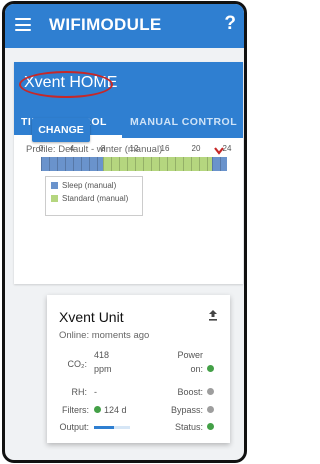 The width and height of the screenshot is (320, 464). Describe the element at coordinates (77, 364) in the screenshot. I see `co2-label: CO₂:` at that location.